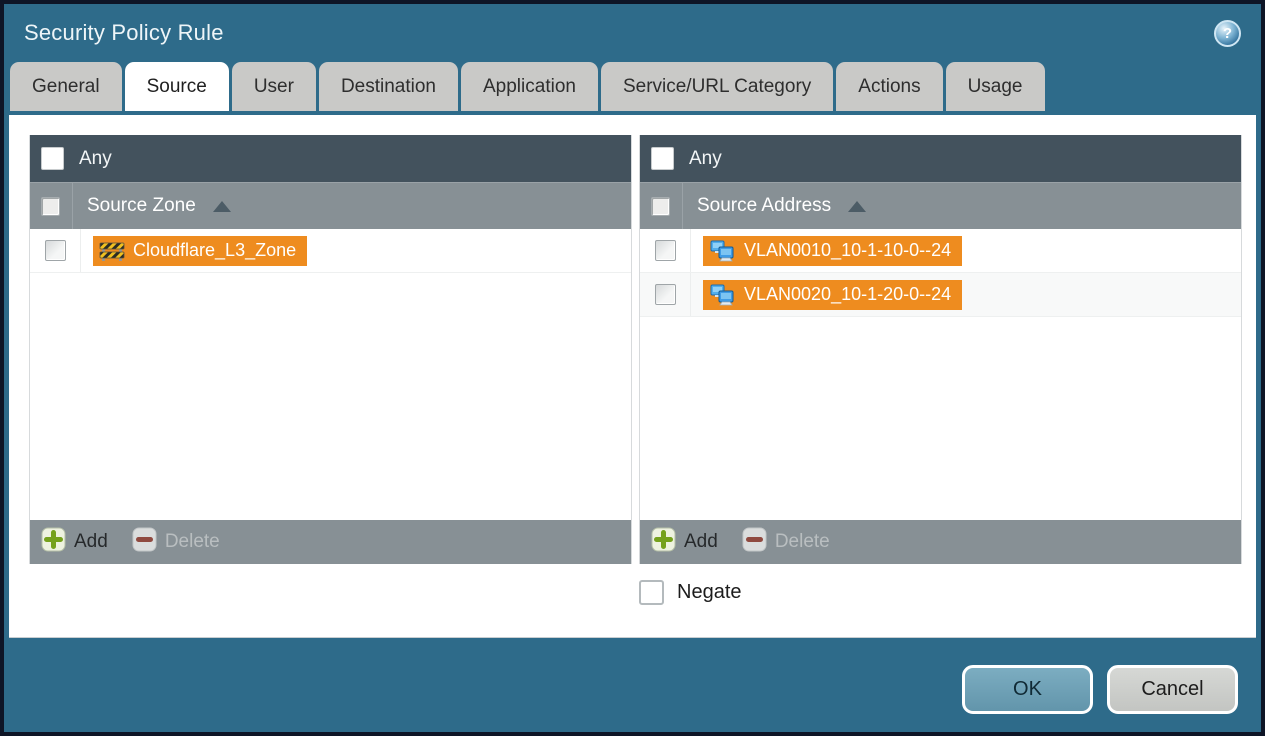 This screenshot has height=736, width=1265. Describe the element at coordinates (176, 542) in the screenshot. I see `delete-zone-button: Delete` at that location.